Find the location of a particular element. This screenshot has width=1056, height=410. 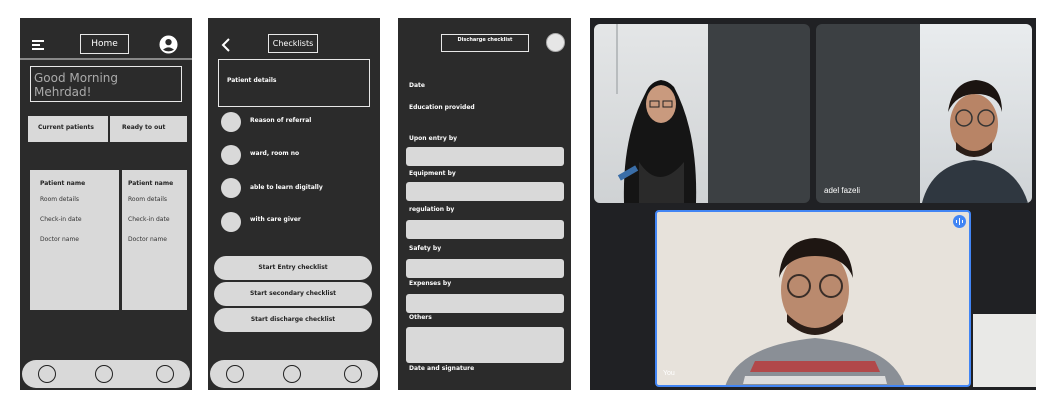

equipment-field is located at coordinates (485, 191).